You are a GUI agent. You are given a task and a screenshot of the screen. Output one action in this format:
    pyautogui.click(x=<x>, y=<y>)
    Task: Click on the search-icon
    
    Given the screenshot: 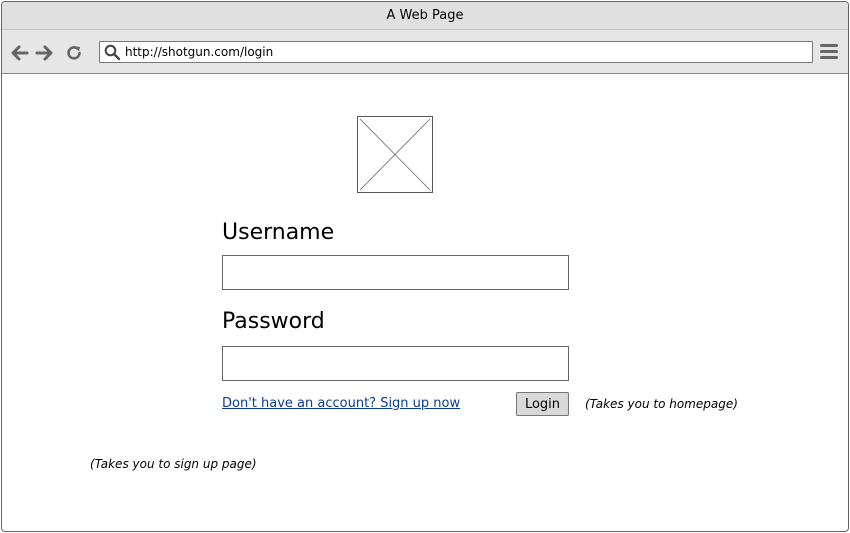 What is the action you would take?
    pyautogui.click(x=112, y=52)
    